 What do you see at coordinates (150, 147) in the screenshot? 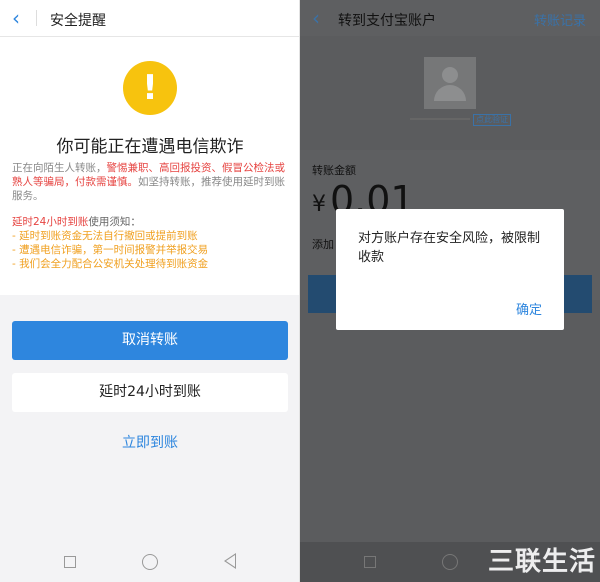
I see `warning-heading: 你可能正在遭遇电信欺诈` at bounding box center [150, 147].